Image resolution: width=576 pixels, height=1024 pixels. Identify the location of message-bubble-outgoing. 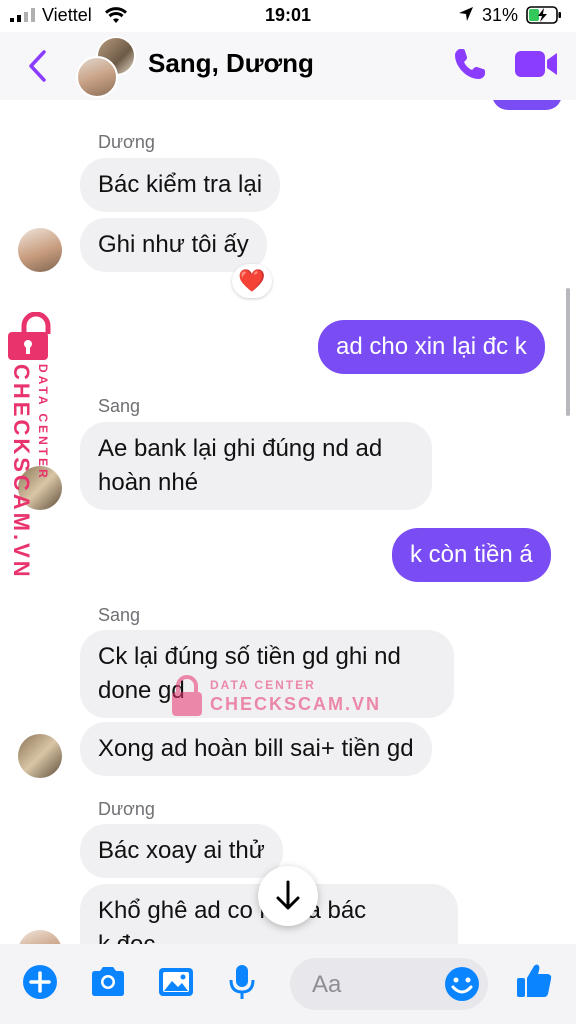
(527, 105).